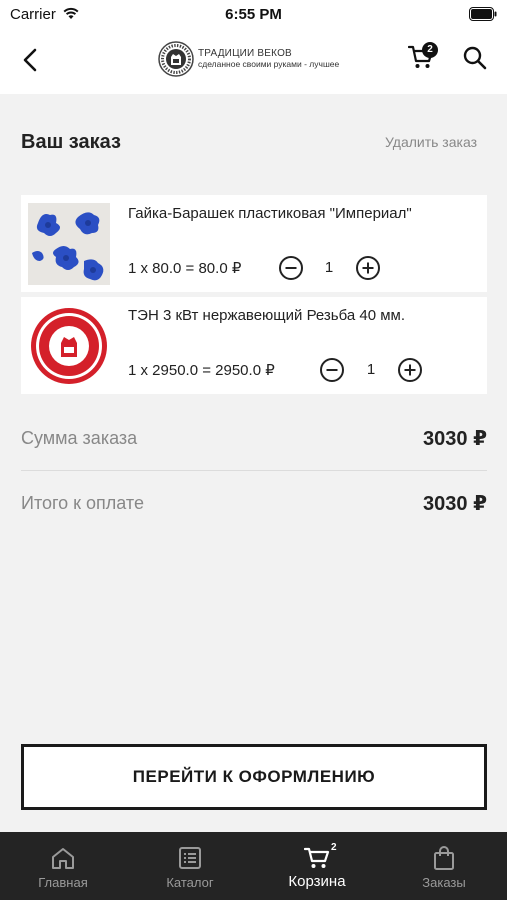 This screenshot has height=900, width=507. What do you see at coordinates (269, 64) in the screenshot?
I see `logo-subtitle: сделанное своими руками - лучшее` at bounding box center [269, 64].